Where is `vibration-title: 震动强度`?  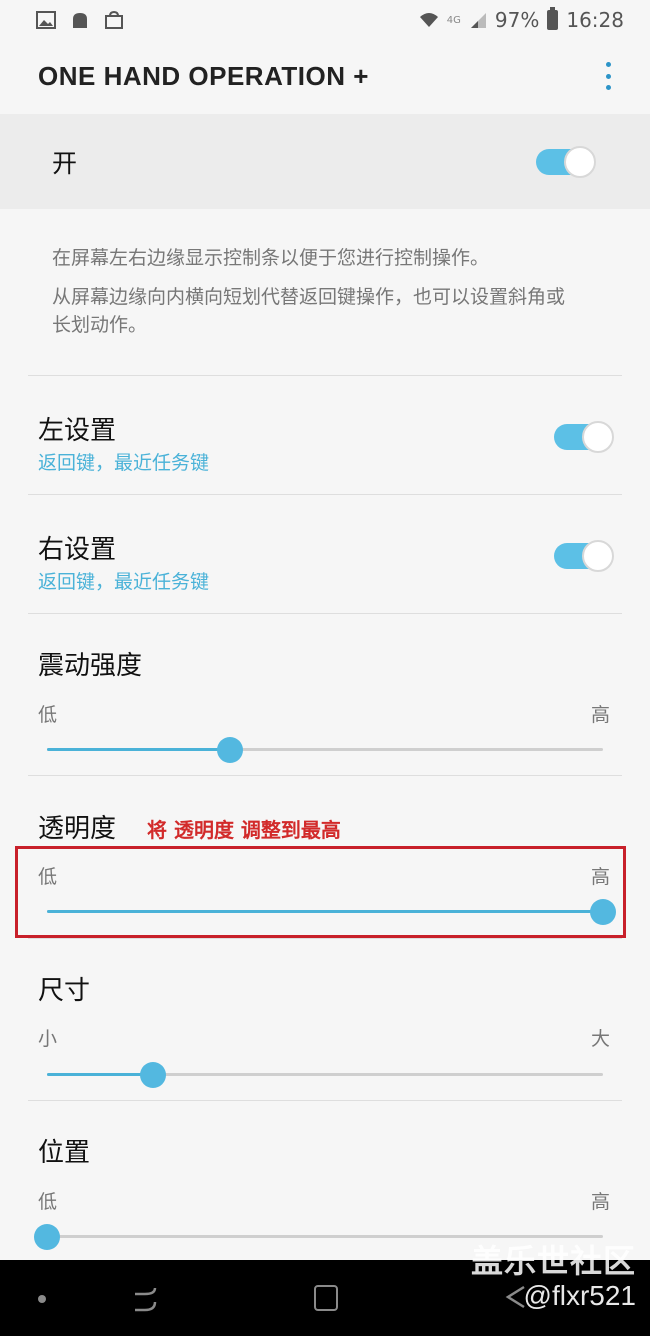 vibration-title: 震动强度 is located at coordinates (90, 666).